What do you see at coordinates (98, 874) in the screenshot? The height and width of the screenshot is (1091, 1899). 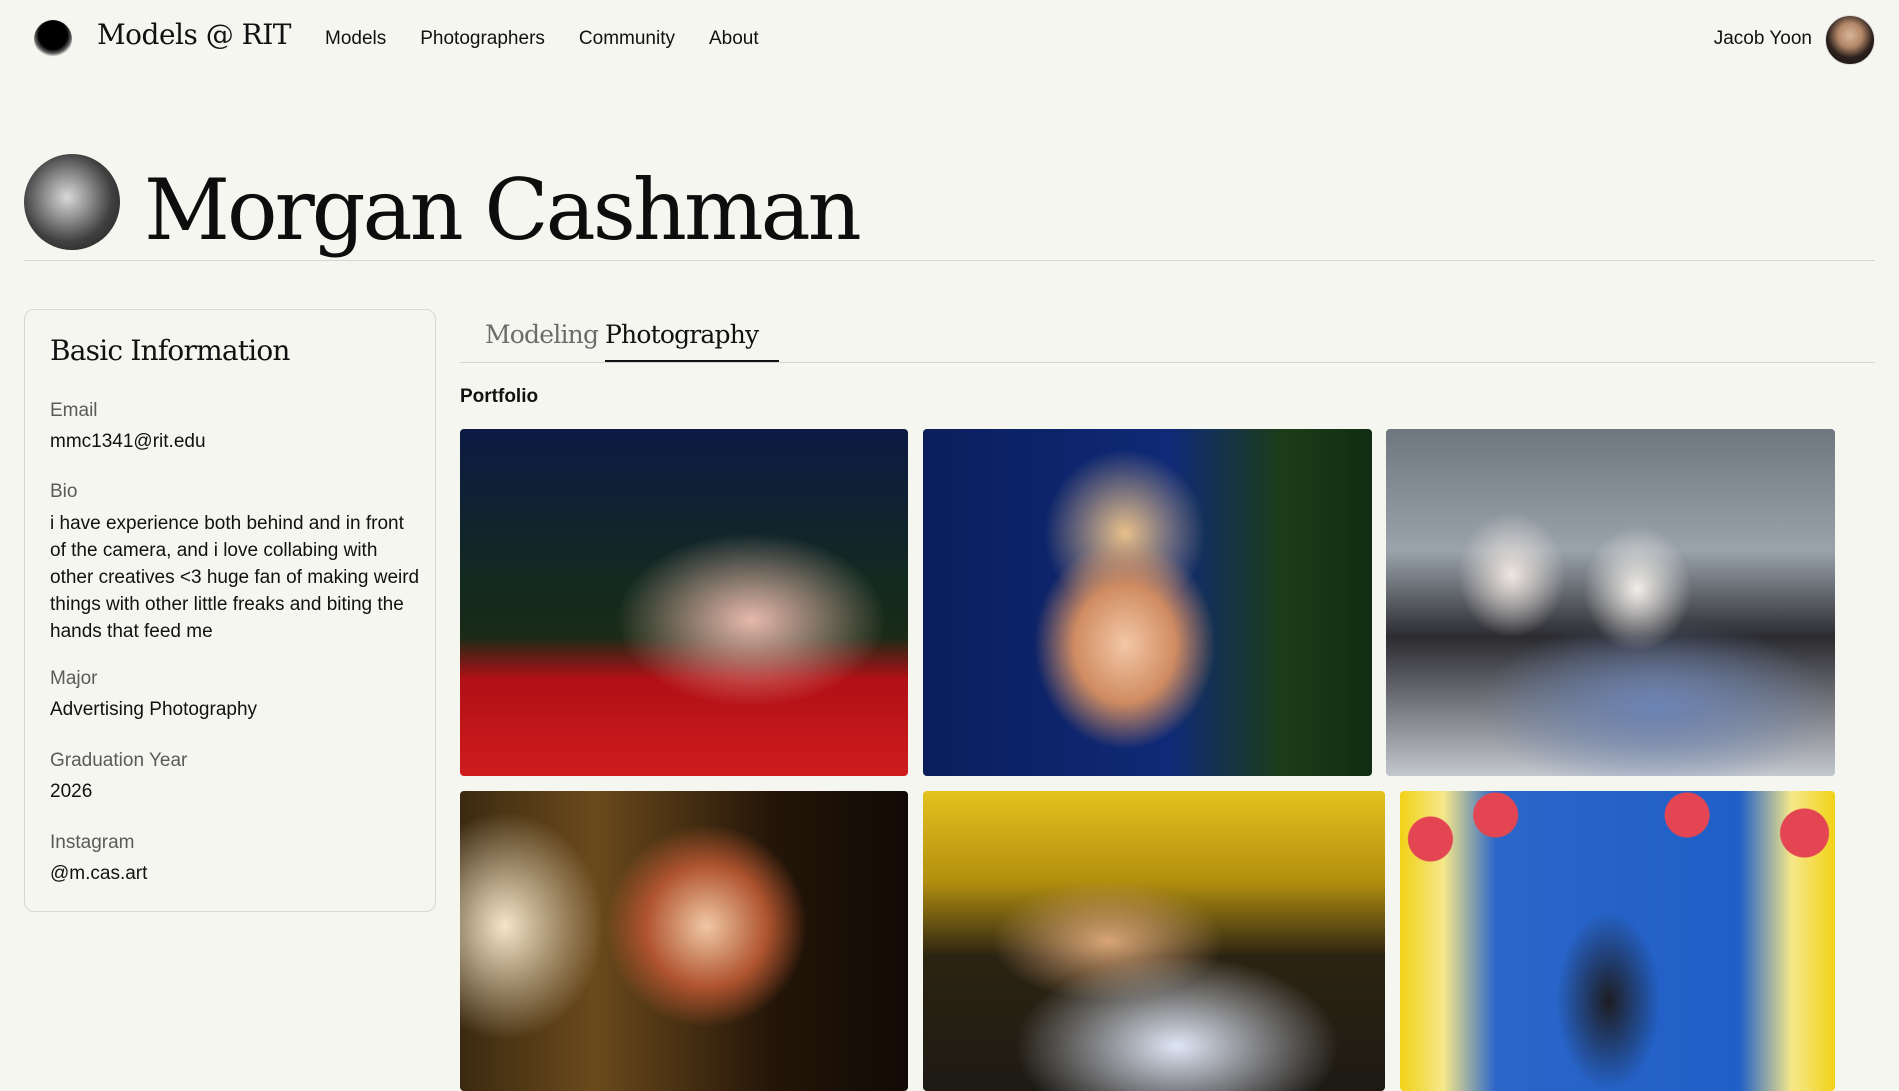 I see `instagram-value: @m.cas.art` at bounding box center [98, 874].